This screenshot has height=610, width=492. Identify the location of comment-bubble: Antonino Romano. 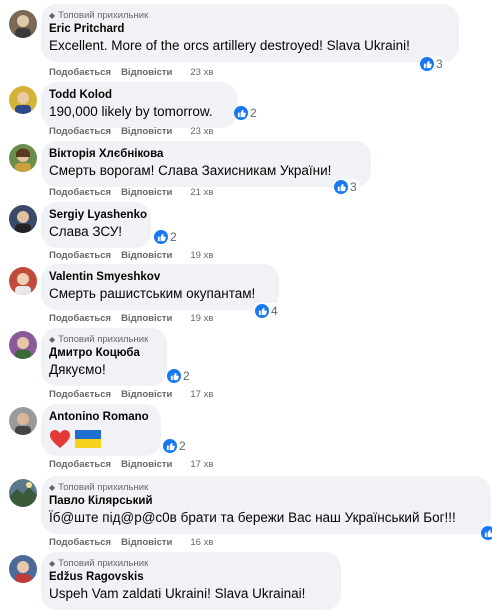
(101, 430).